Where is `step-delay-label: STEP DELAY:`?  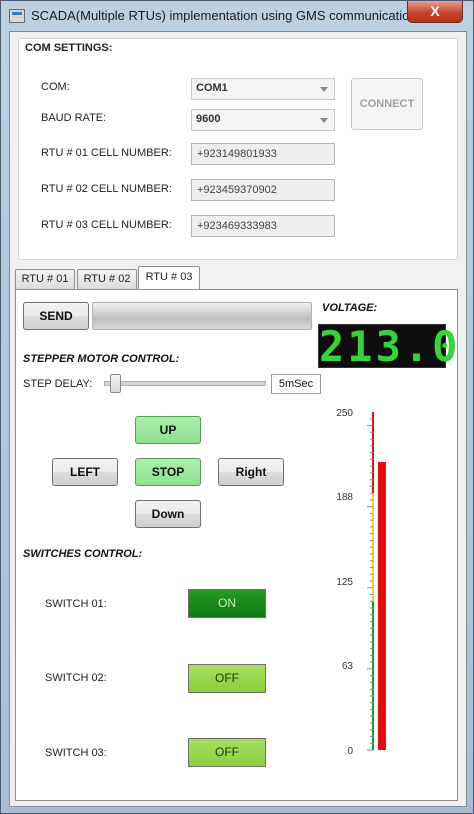 step-delay-label: STEP DELAY: is located at coordinates (58, 384).